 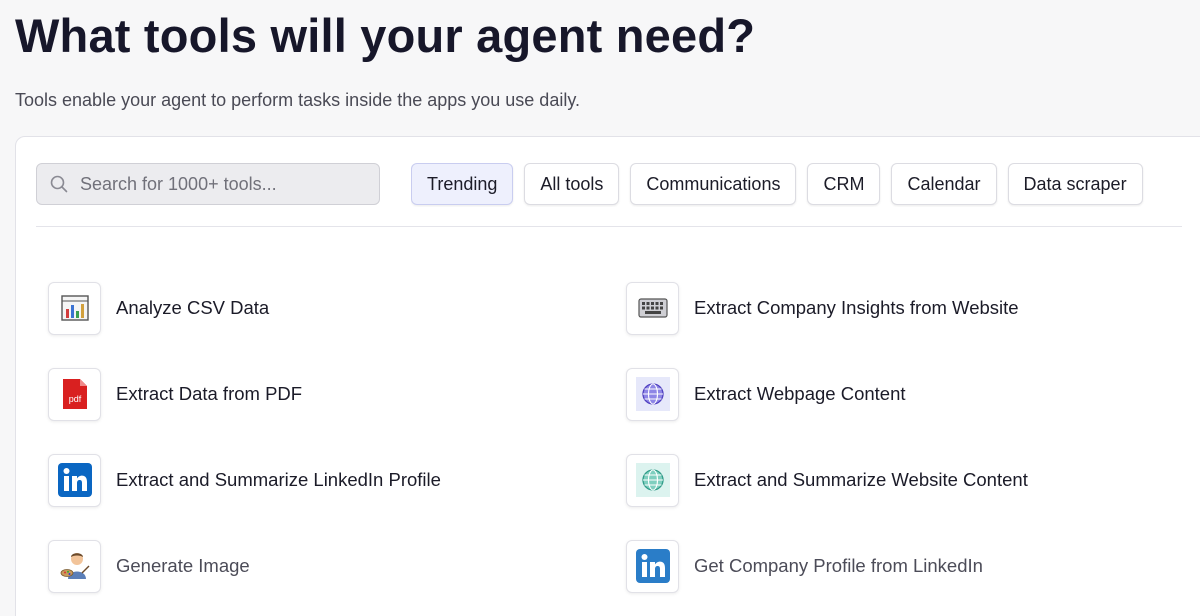 I want to click on search-input, so click(x=220, y=184).